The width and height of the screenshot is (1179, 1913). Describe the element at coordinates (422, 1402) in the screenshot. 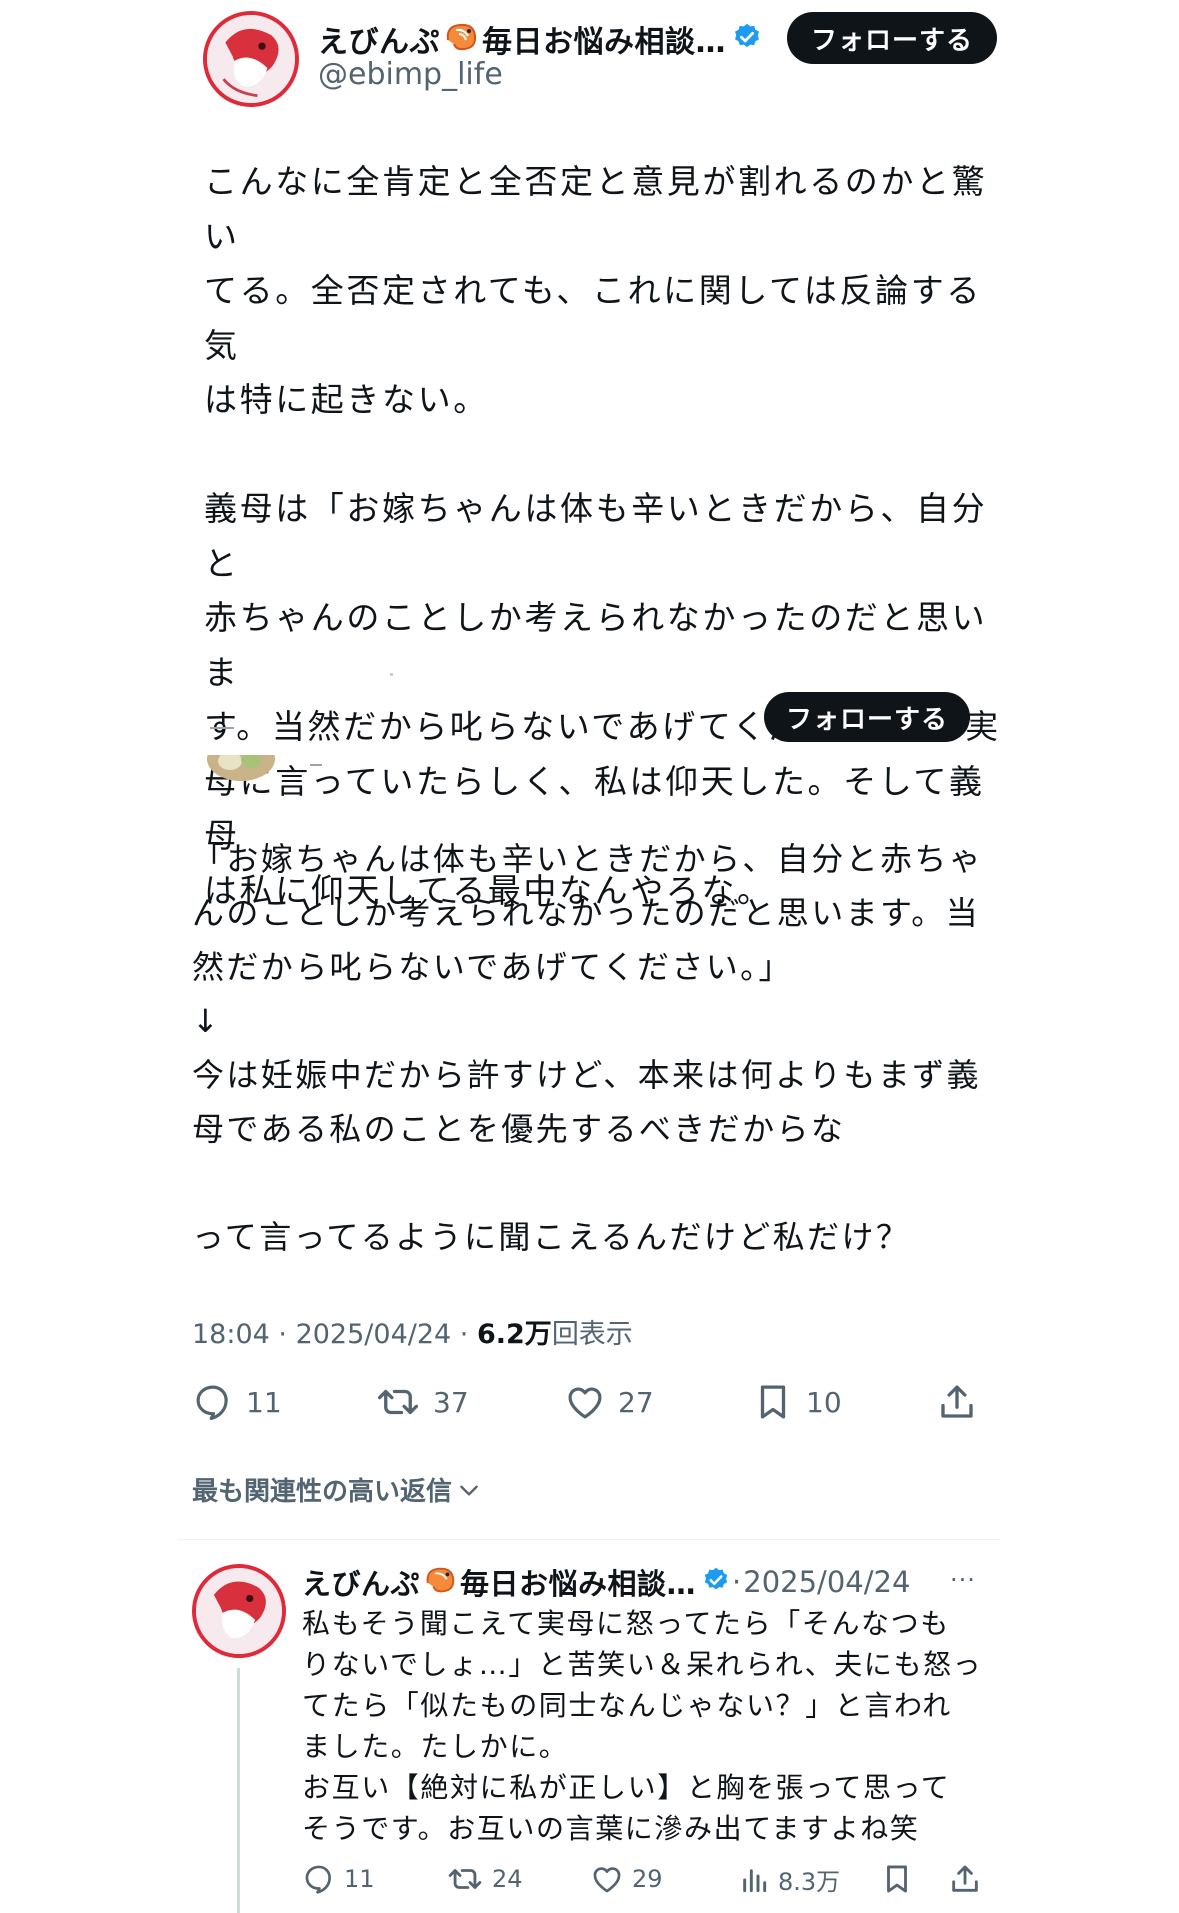

I see `retweet-button: 37` at that location.